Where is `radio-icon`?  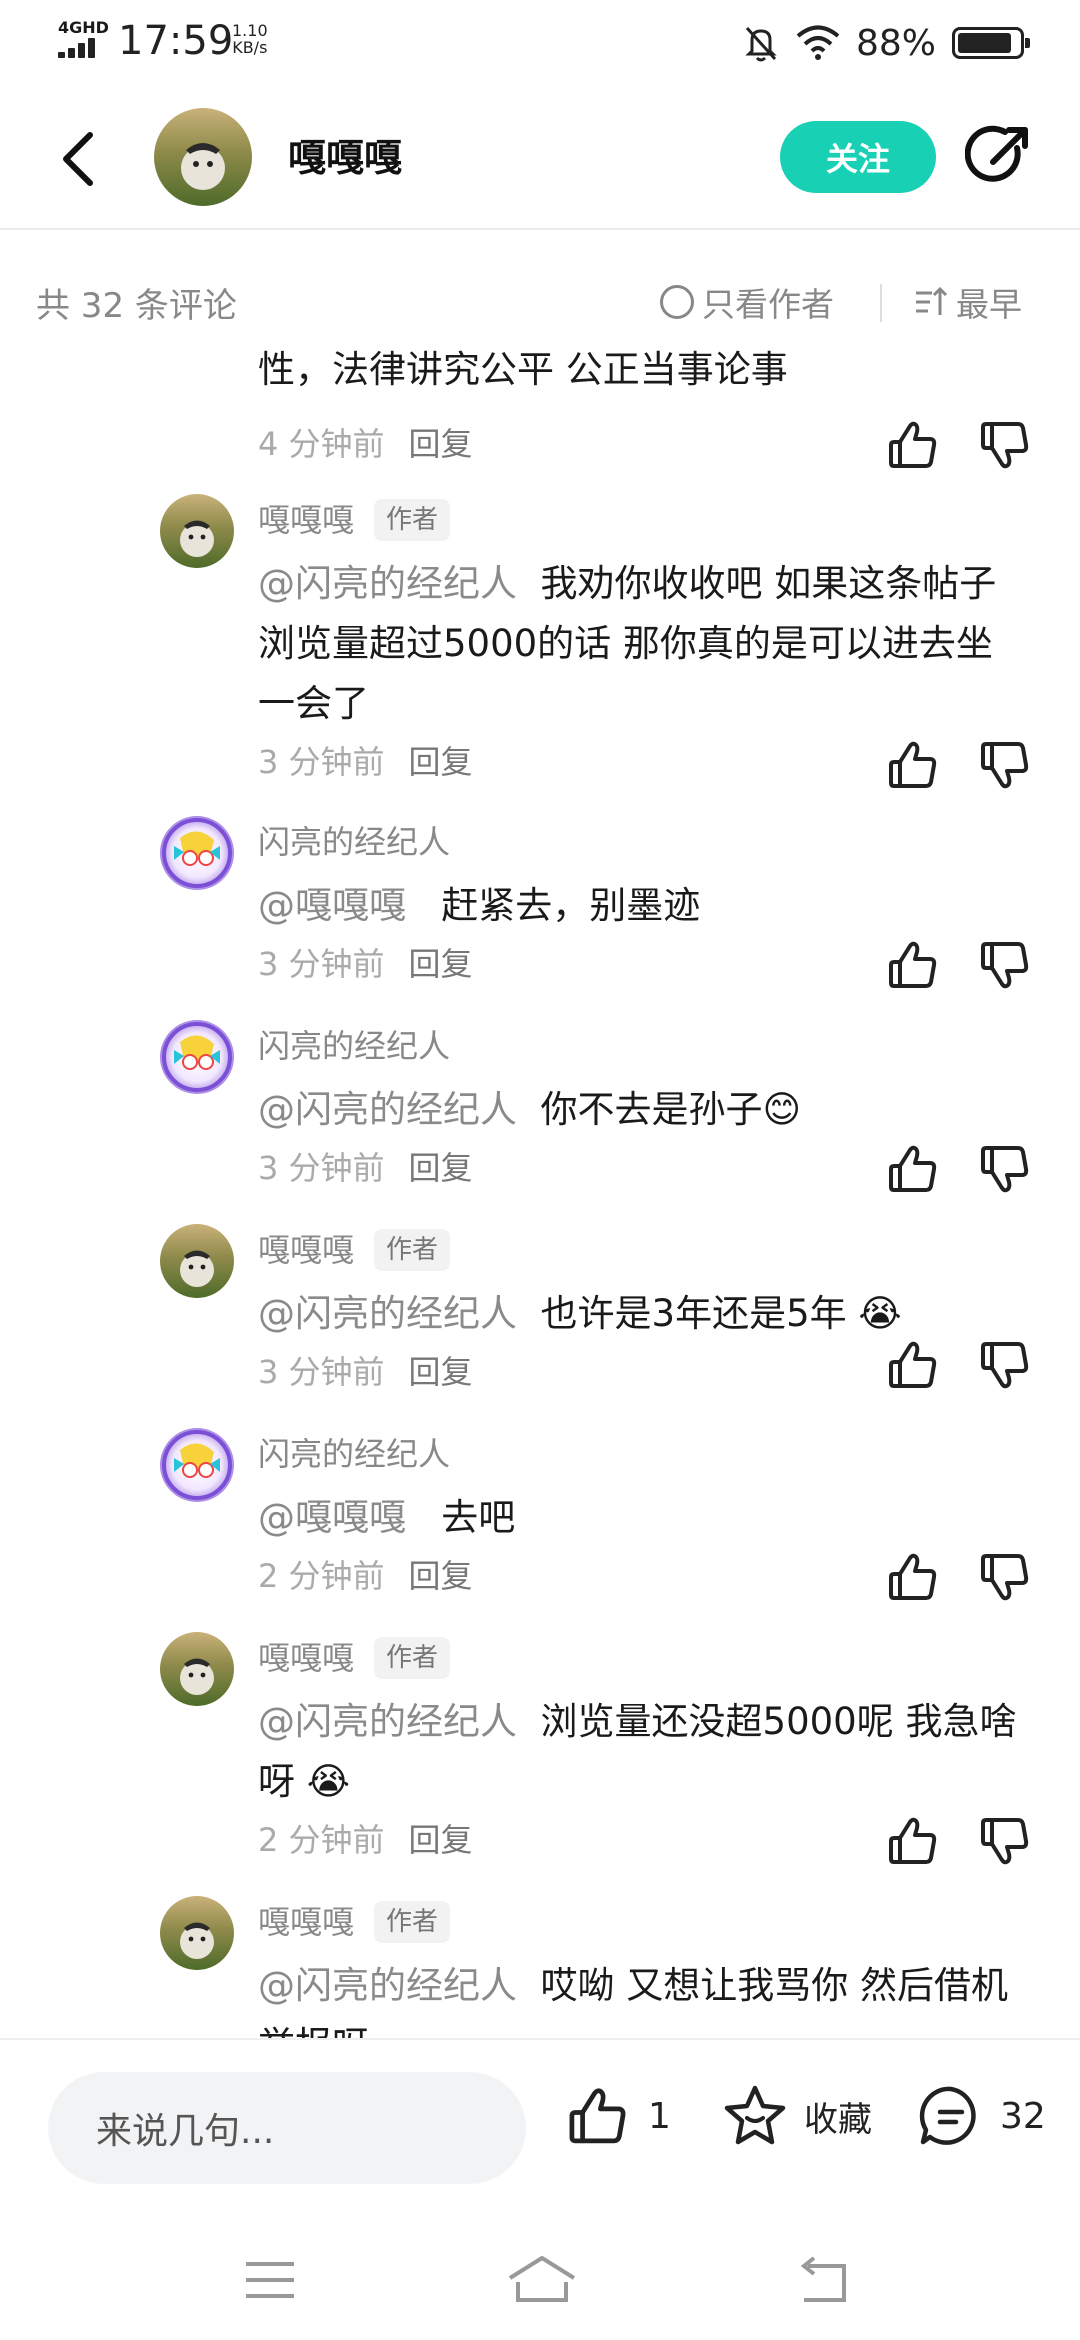
radio-icon is located at coordinates (677, 302).